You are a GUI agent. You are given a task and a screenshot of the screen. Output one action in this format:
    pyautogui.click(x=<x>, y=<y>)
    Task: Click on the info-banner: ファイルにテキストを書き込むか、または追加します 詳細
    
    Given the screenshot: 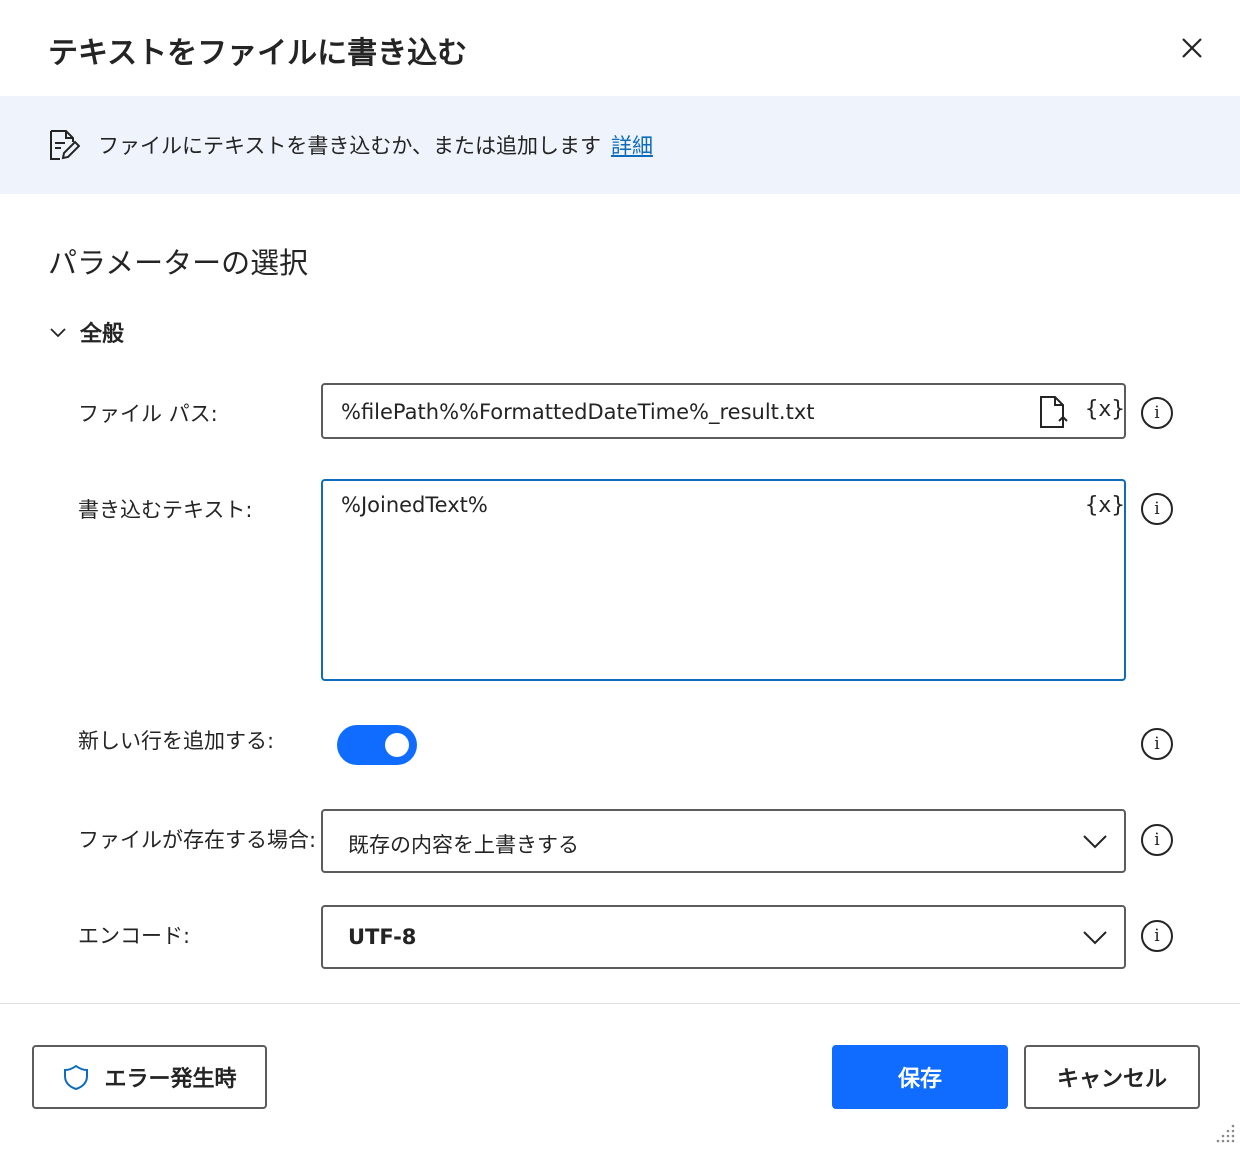 What is the action you would take?
    pyautogui.click(x=620, y=145)
    